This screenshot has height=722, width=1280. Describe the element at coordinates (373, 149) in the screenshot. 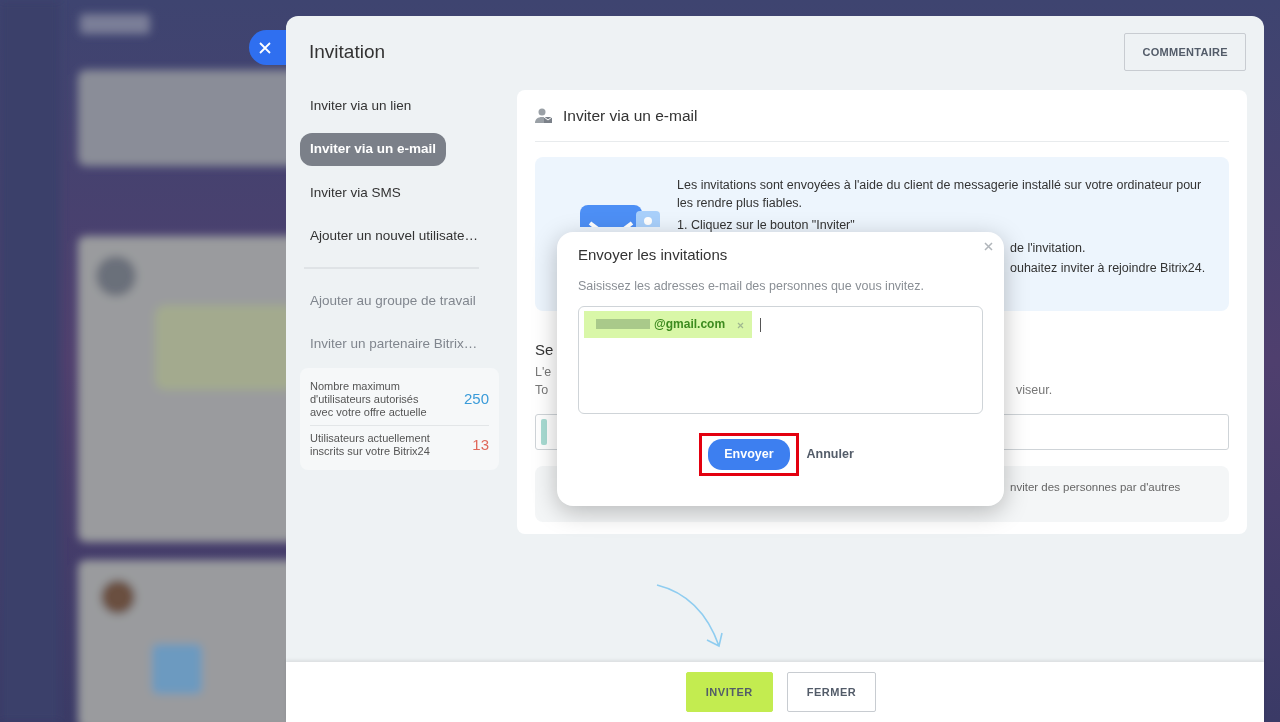

I see `nav-item: Inviter via un e-mail` at that location.